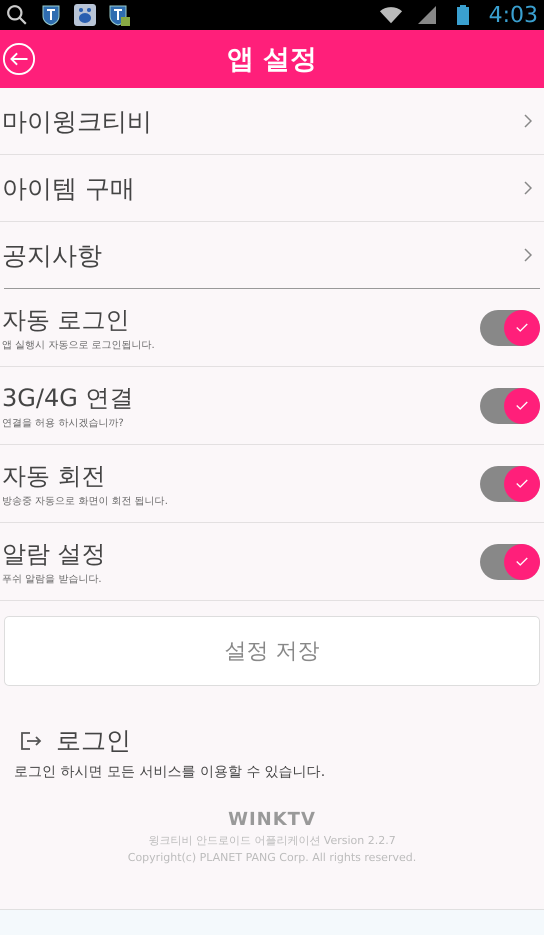  Describe the element at coordinates (66, 320) in the screenshot. I see `setting-title: 자동 로그인` at that location.